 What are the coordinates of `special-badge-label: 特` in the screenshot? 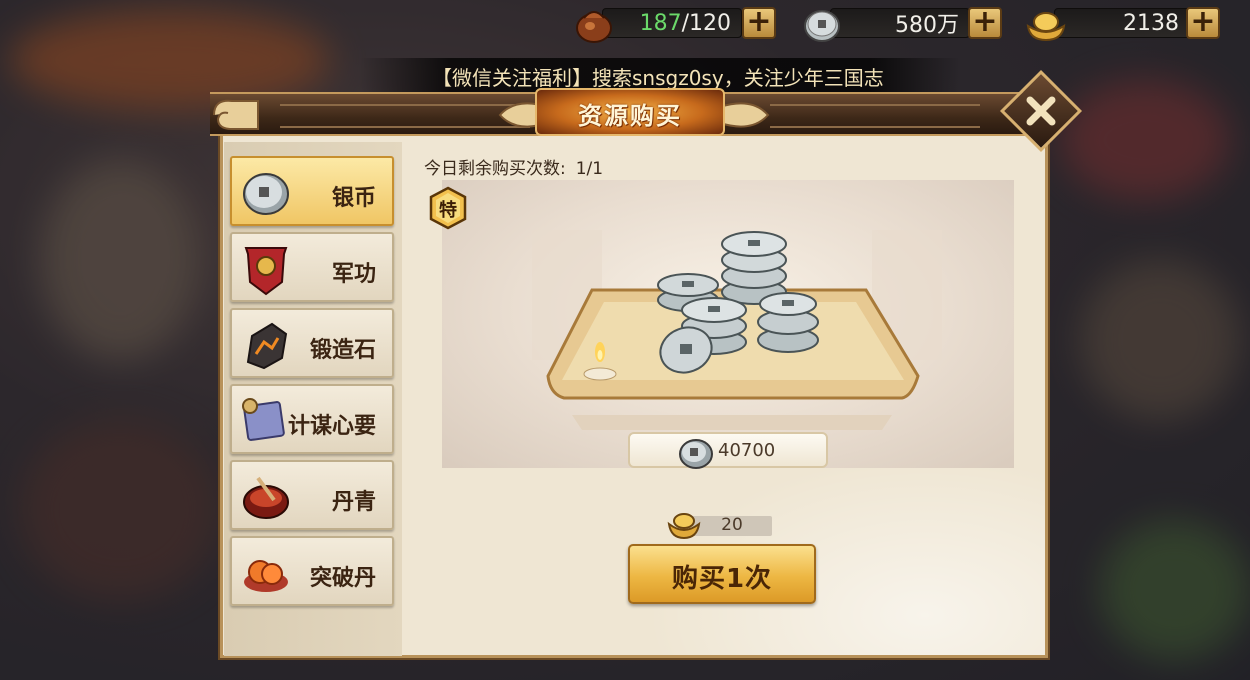 It's located at (448, 210).